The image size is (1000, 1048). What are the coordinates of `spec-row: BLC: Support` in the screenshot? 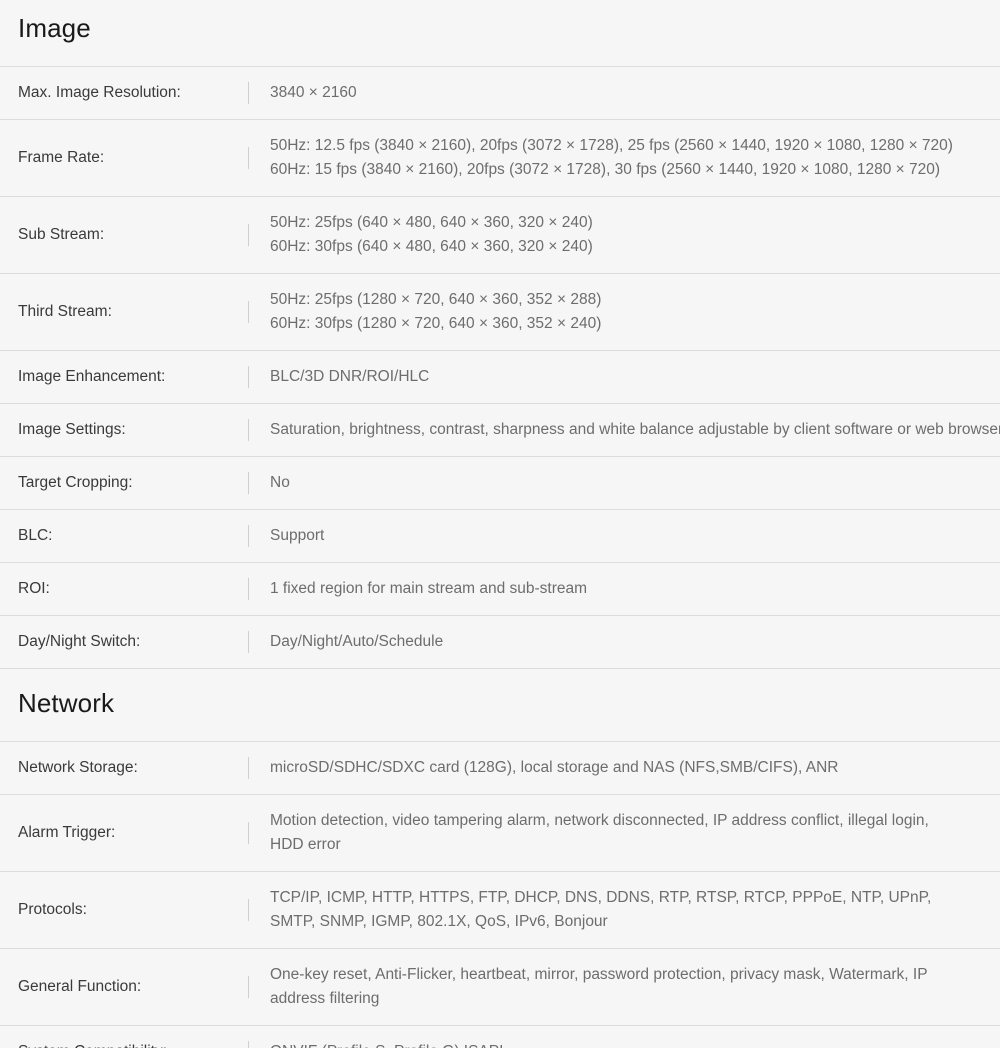 It's located at (500, 535).